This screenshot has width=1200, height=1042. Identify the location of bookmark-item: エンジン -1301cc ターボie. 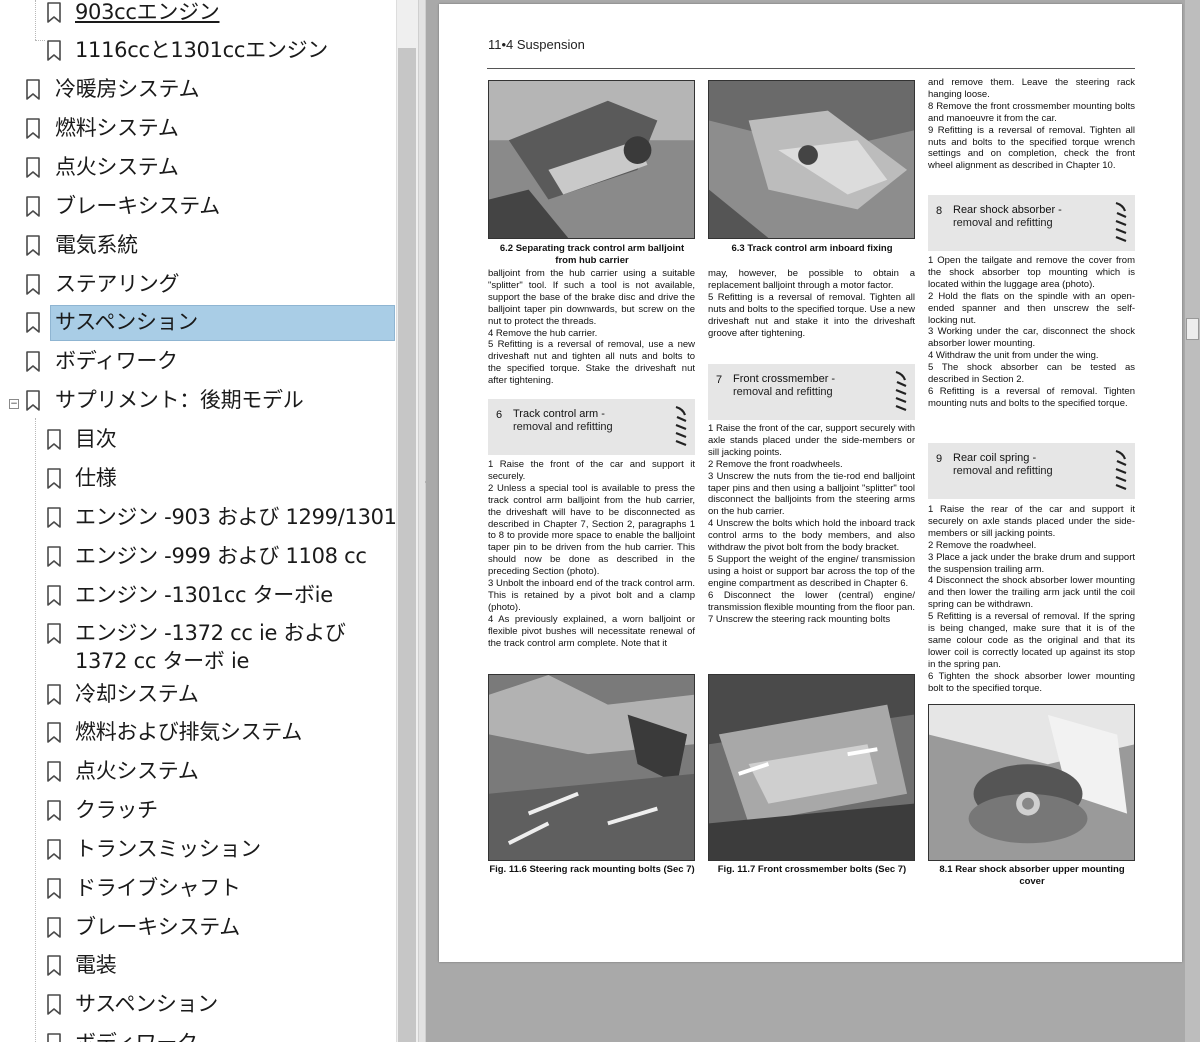
(198, 597).